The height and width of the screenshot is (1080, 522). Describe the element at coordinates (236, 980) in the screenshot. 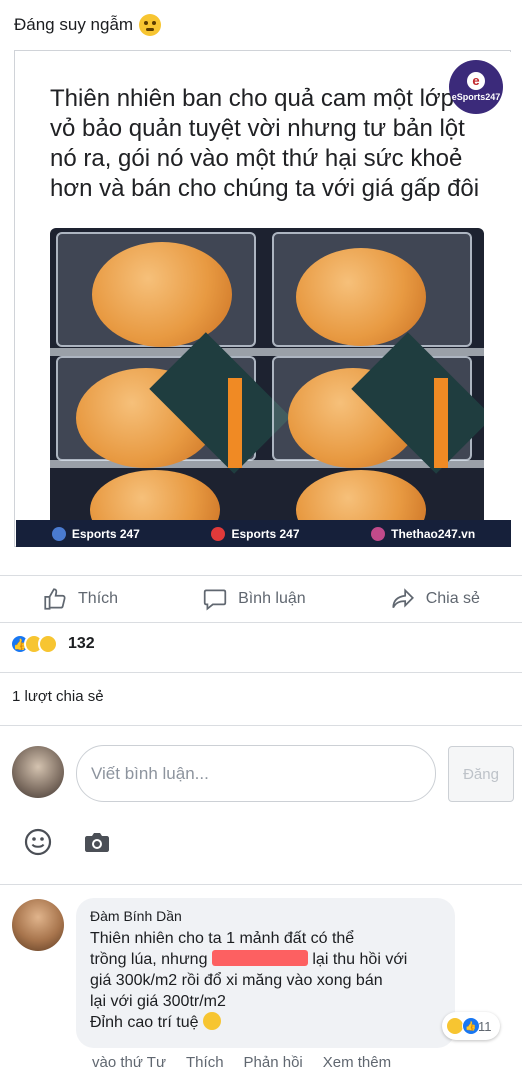

I see `comment-line: giá 300k/m2 rồi đổ xi măng vào xong bán` at that location.